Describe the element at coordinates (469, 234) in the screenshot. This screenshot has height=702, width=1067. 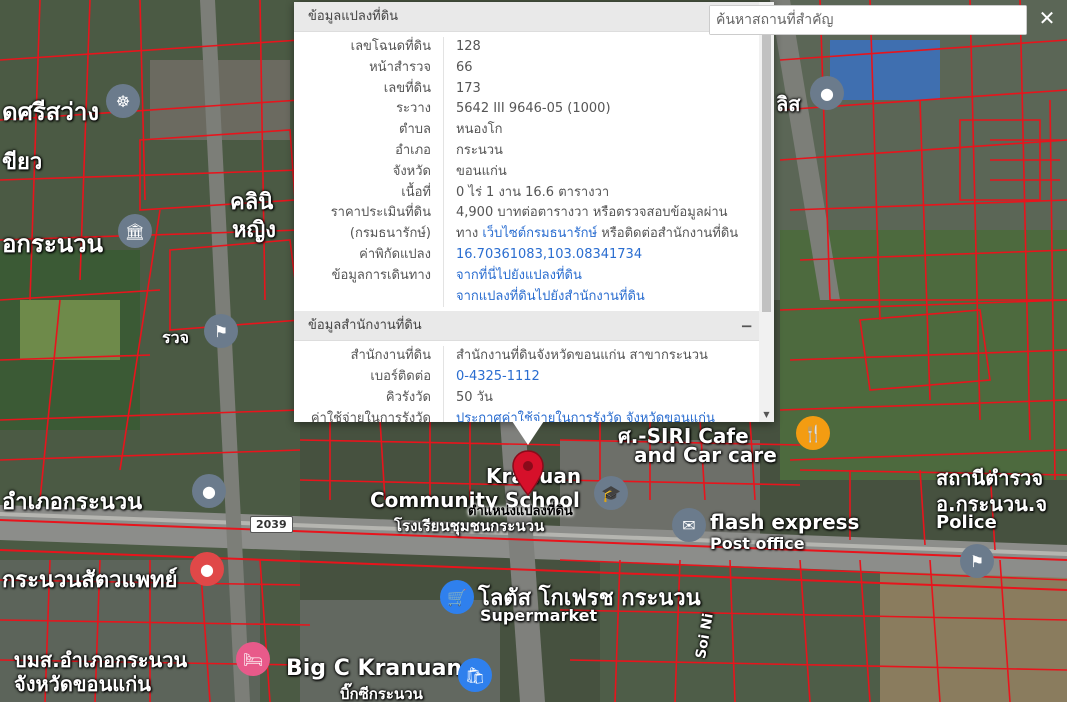
I see `dept-prefix: ทาง` at that location.